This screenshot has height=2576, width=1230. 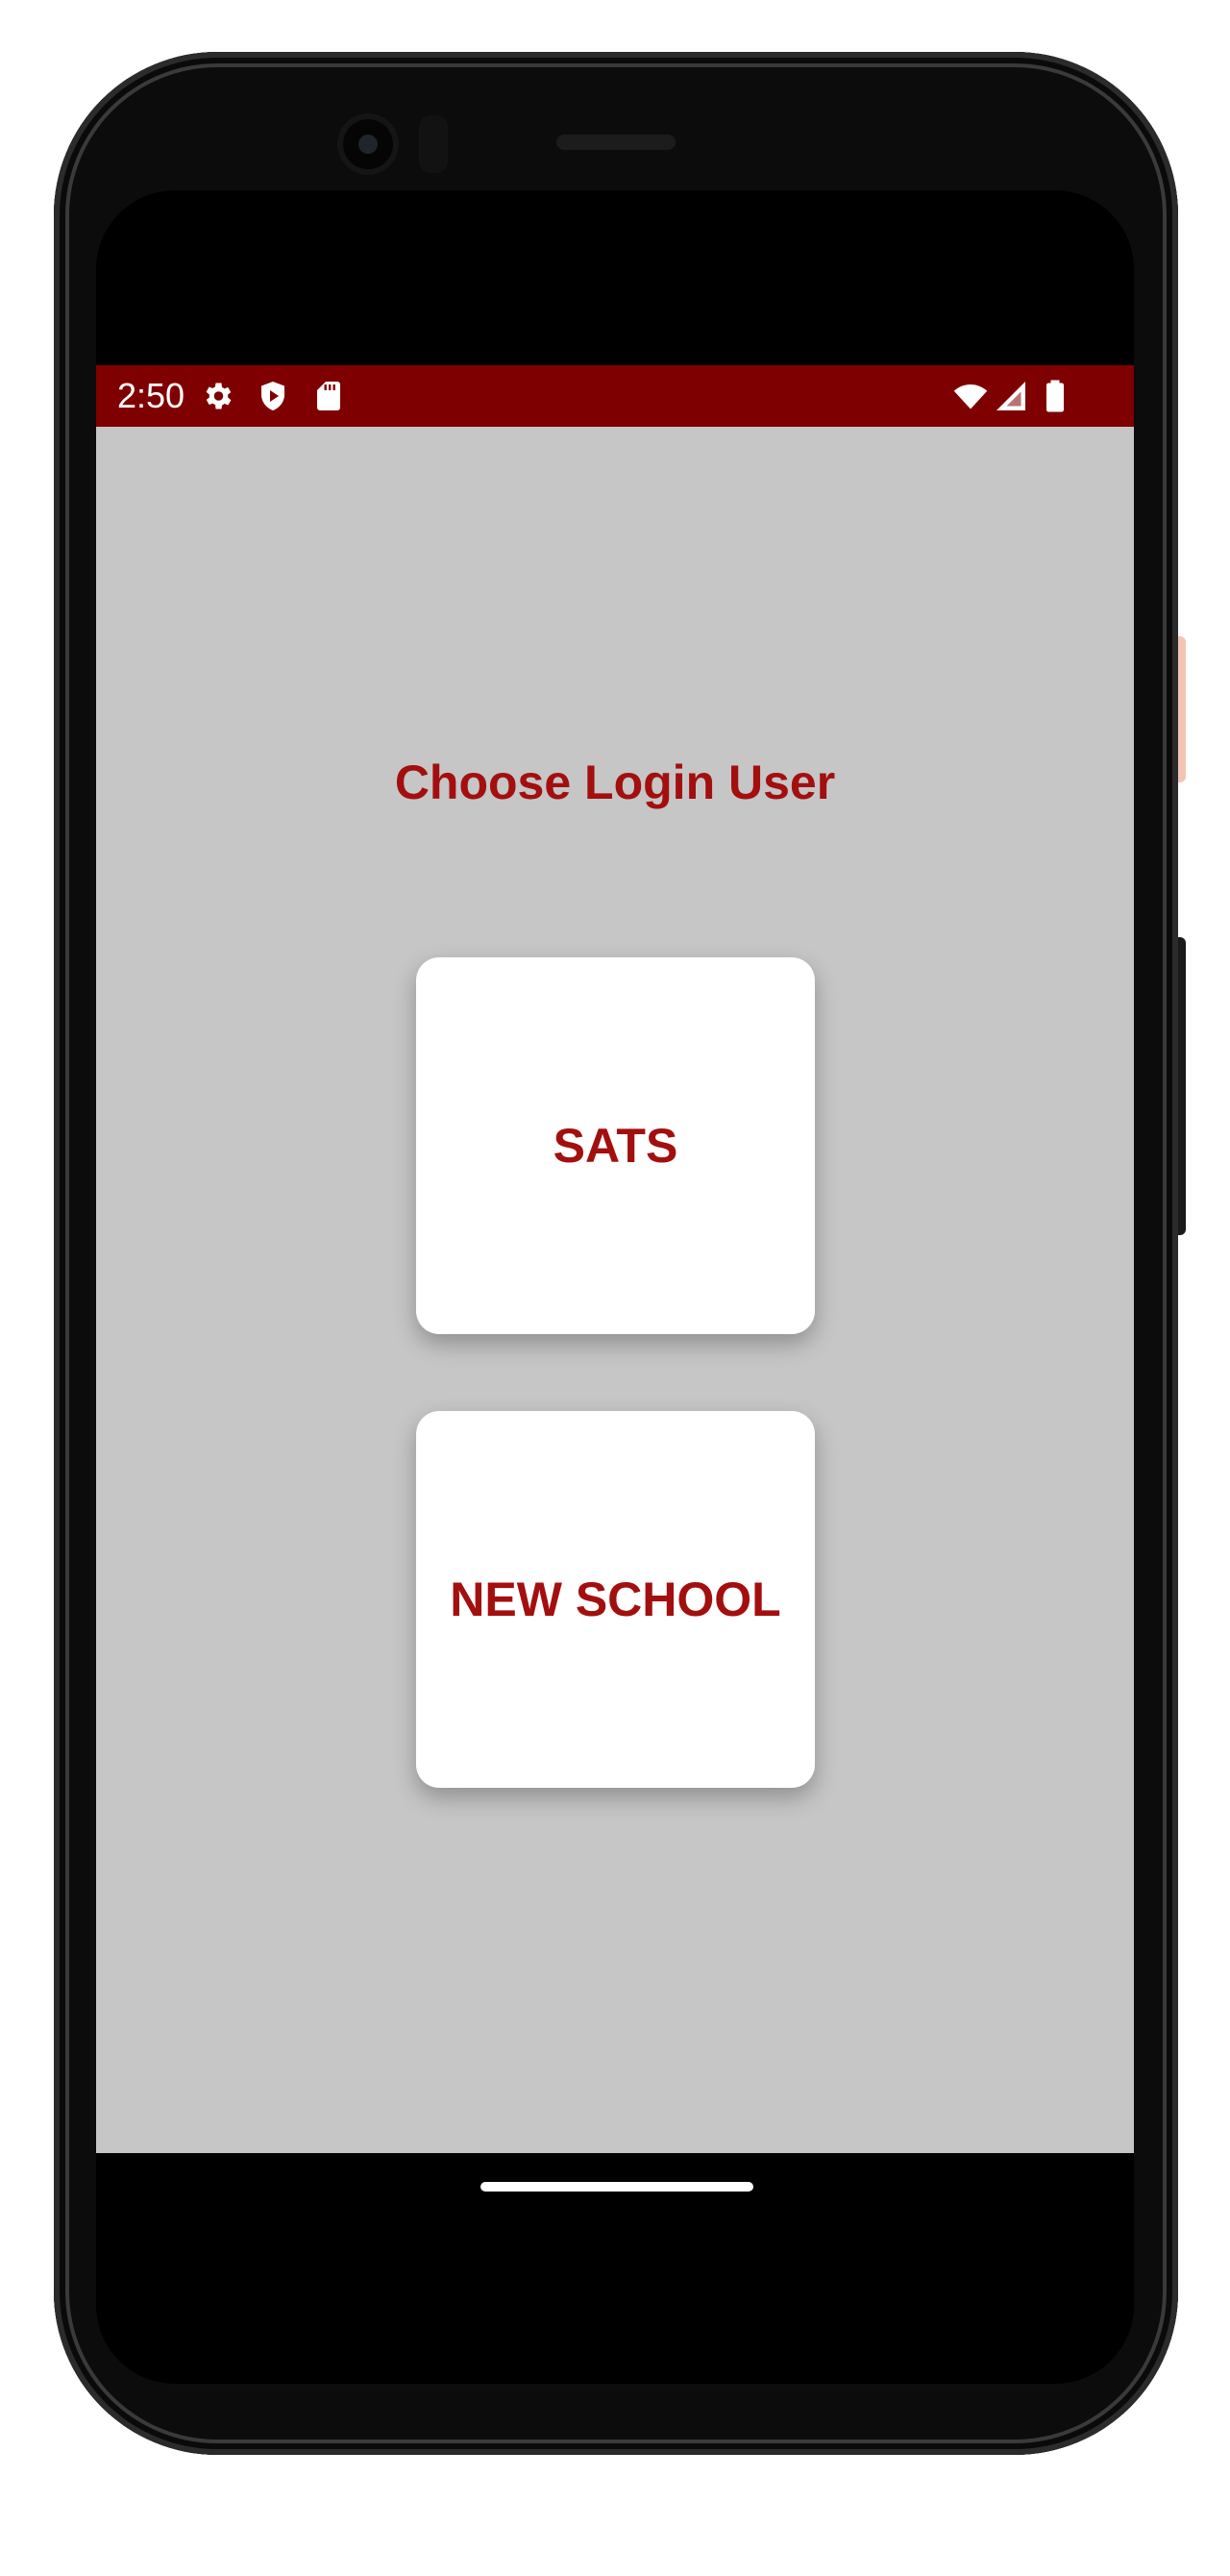 What do you see at coordinates (434, 144) in the screenshot?
I see `proximity-sensor` at bounding box center [434, 144].